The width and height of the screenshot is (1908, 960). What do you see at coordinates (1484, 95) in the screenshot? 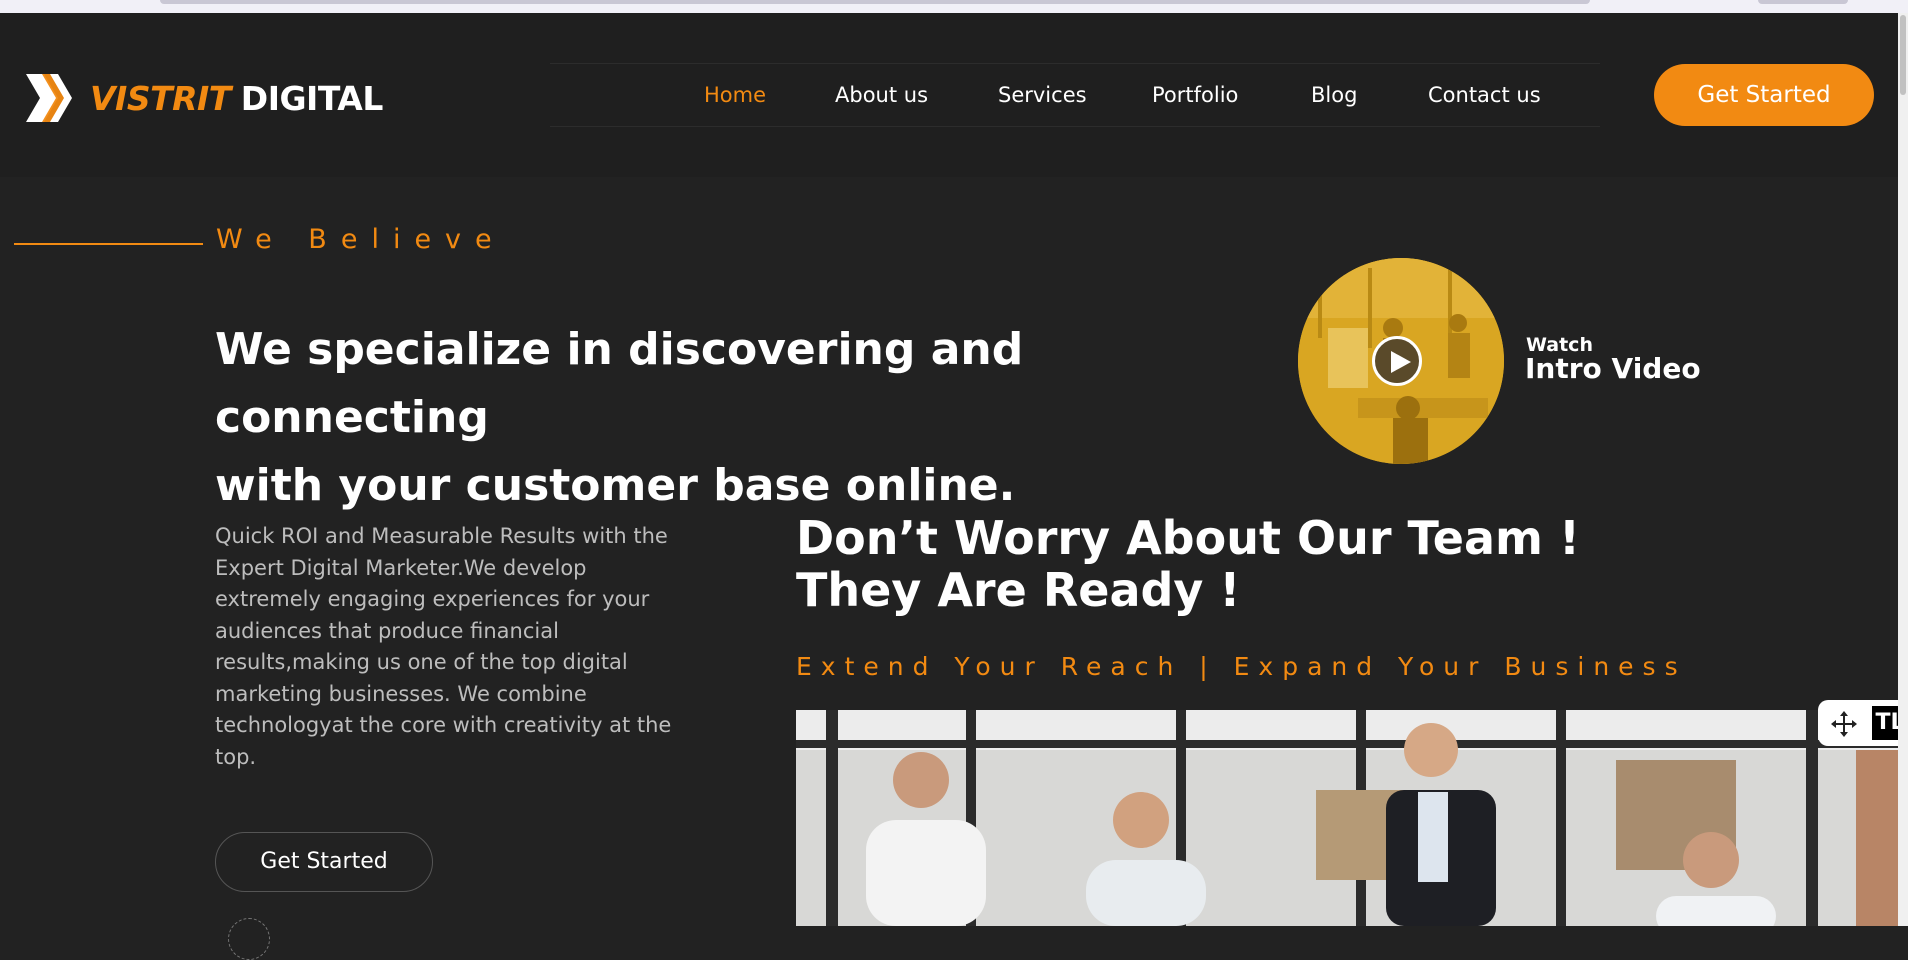
I see `nav-contact-us: Contact us` at bounding box center [1484, 95].